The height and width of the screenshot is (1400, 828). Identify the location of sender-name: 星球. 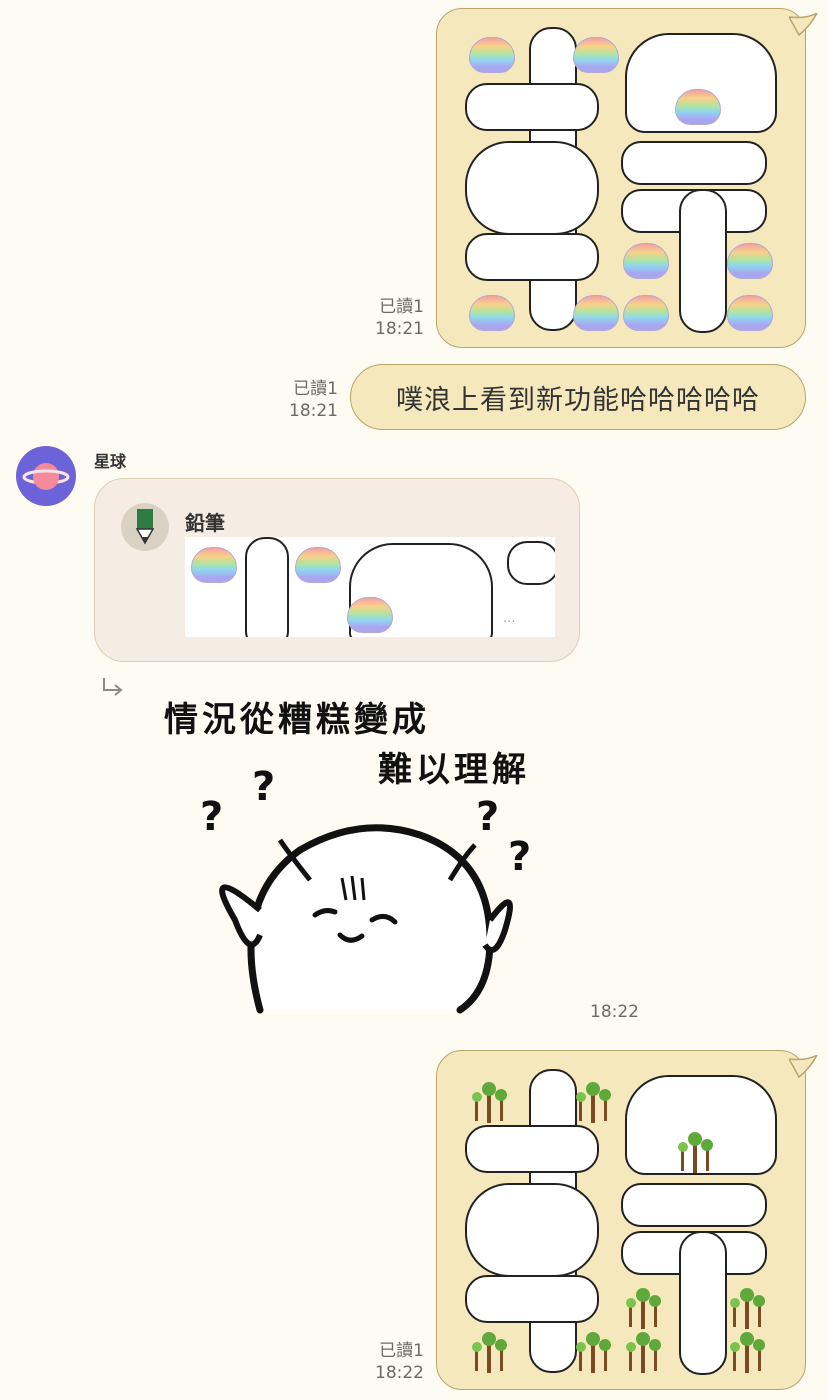
(110, 460).